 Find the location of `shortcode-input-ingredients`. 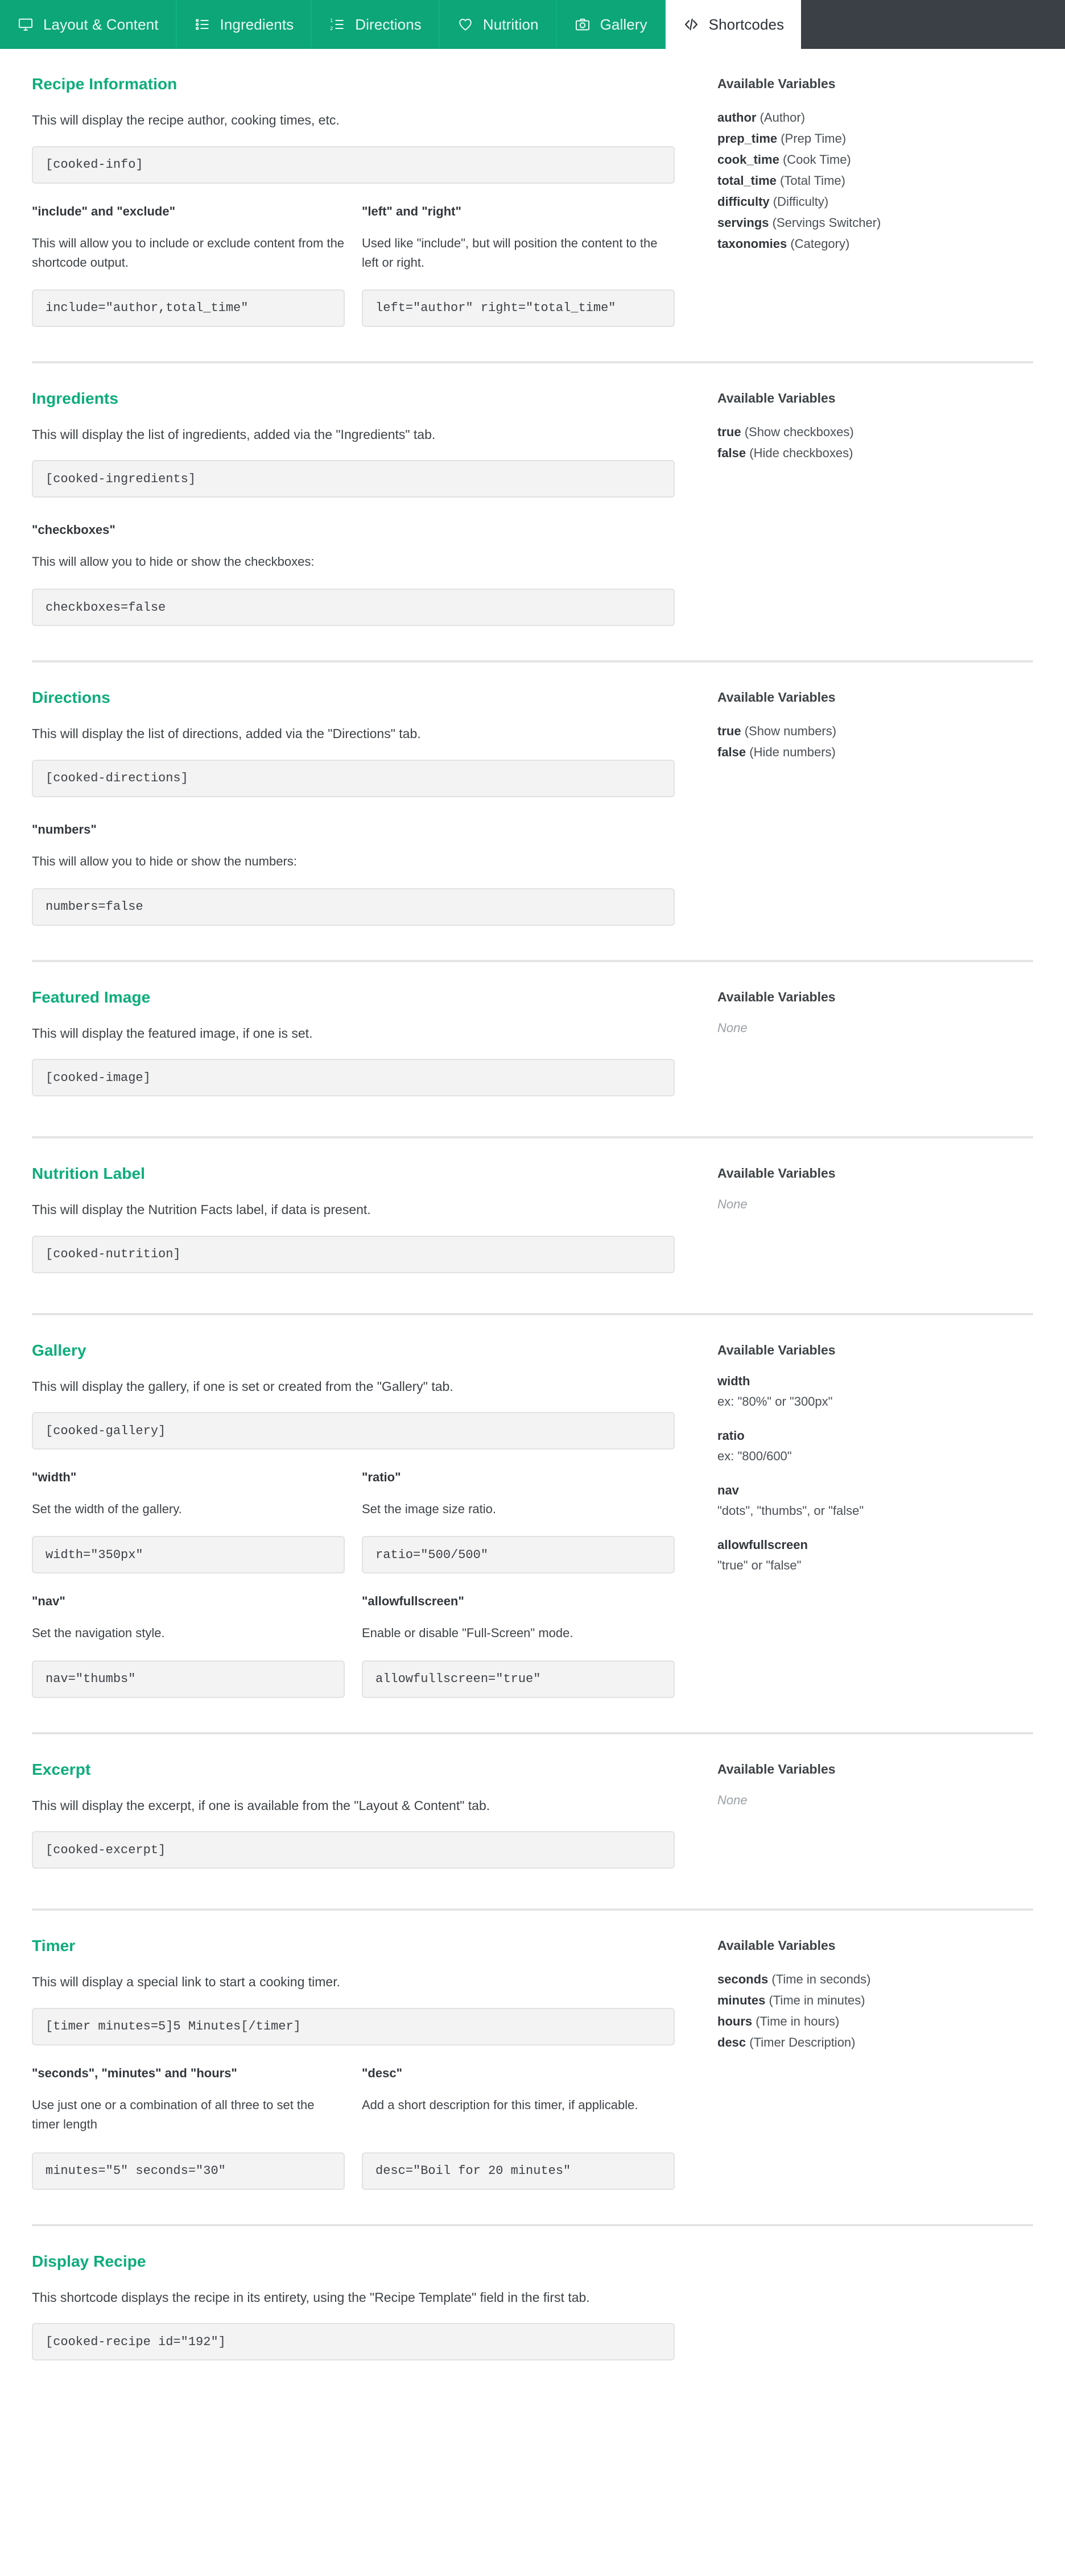

shortcode-input-ingredients is located at coordinates (353, 479).